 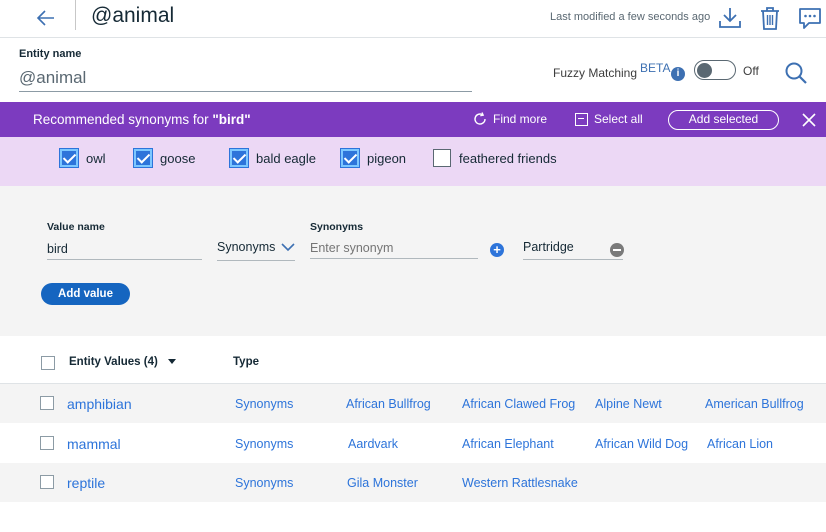 What do you see at coordinates (655, 68) in the screenshot?
I see `beta-badge: BETA` at bounding box center [655, 68].